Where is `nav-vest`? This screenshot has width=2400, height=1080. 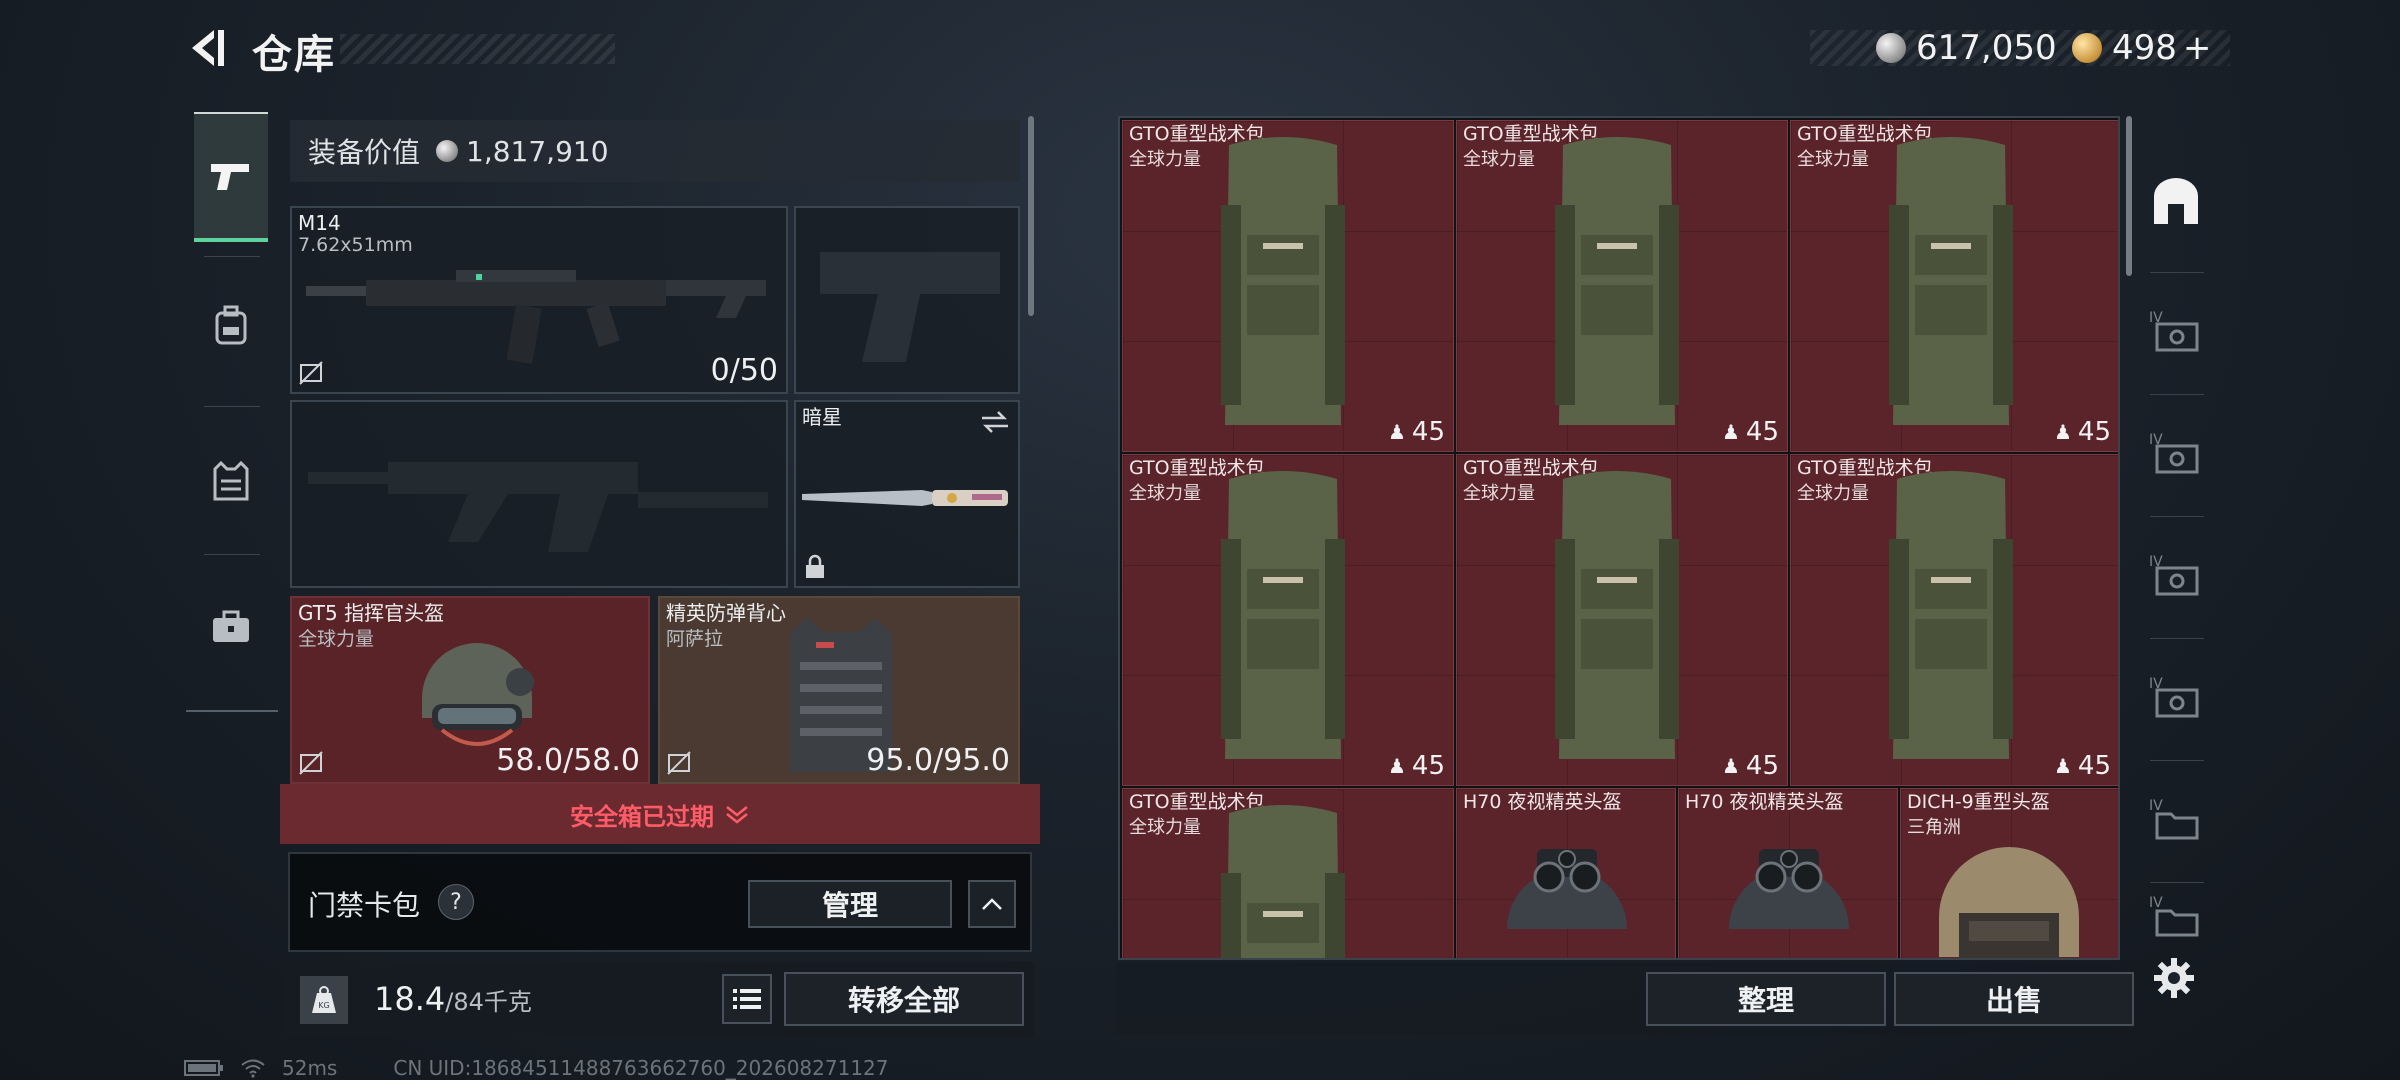
nav-vest is located at coordinates (231, 481).